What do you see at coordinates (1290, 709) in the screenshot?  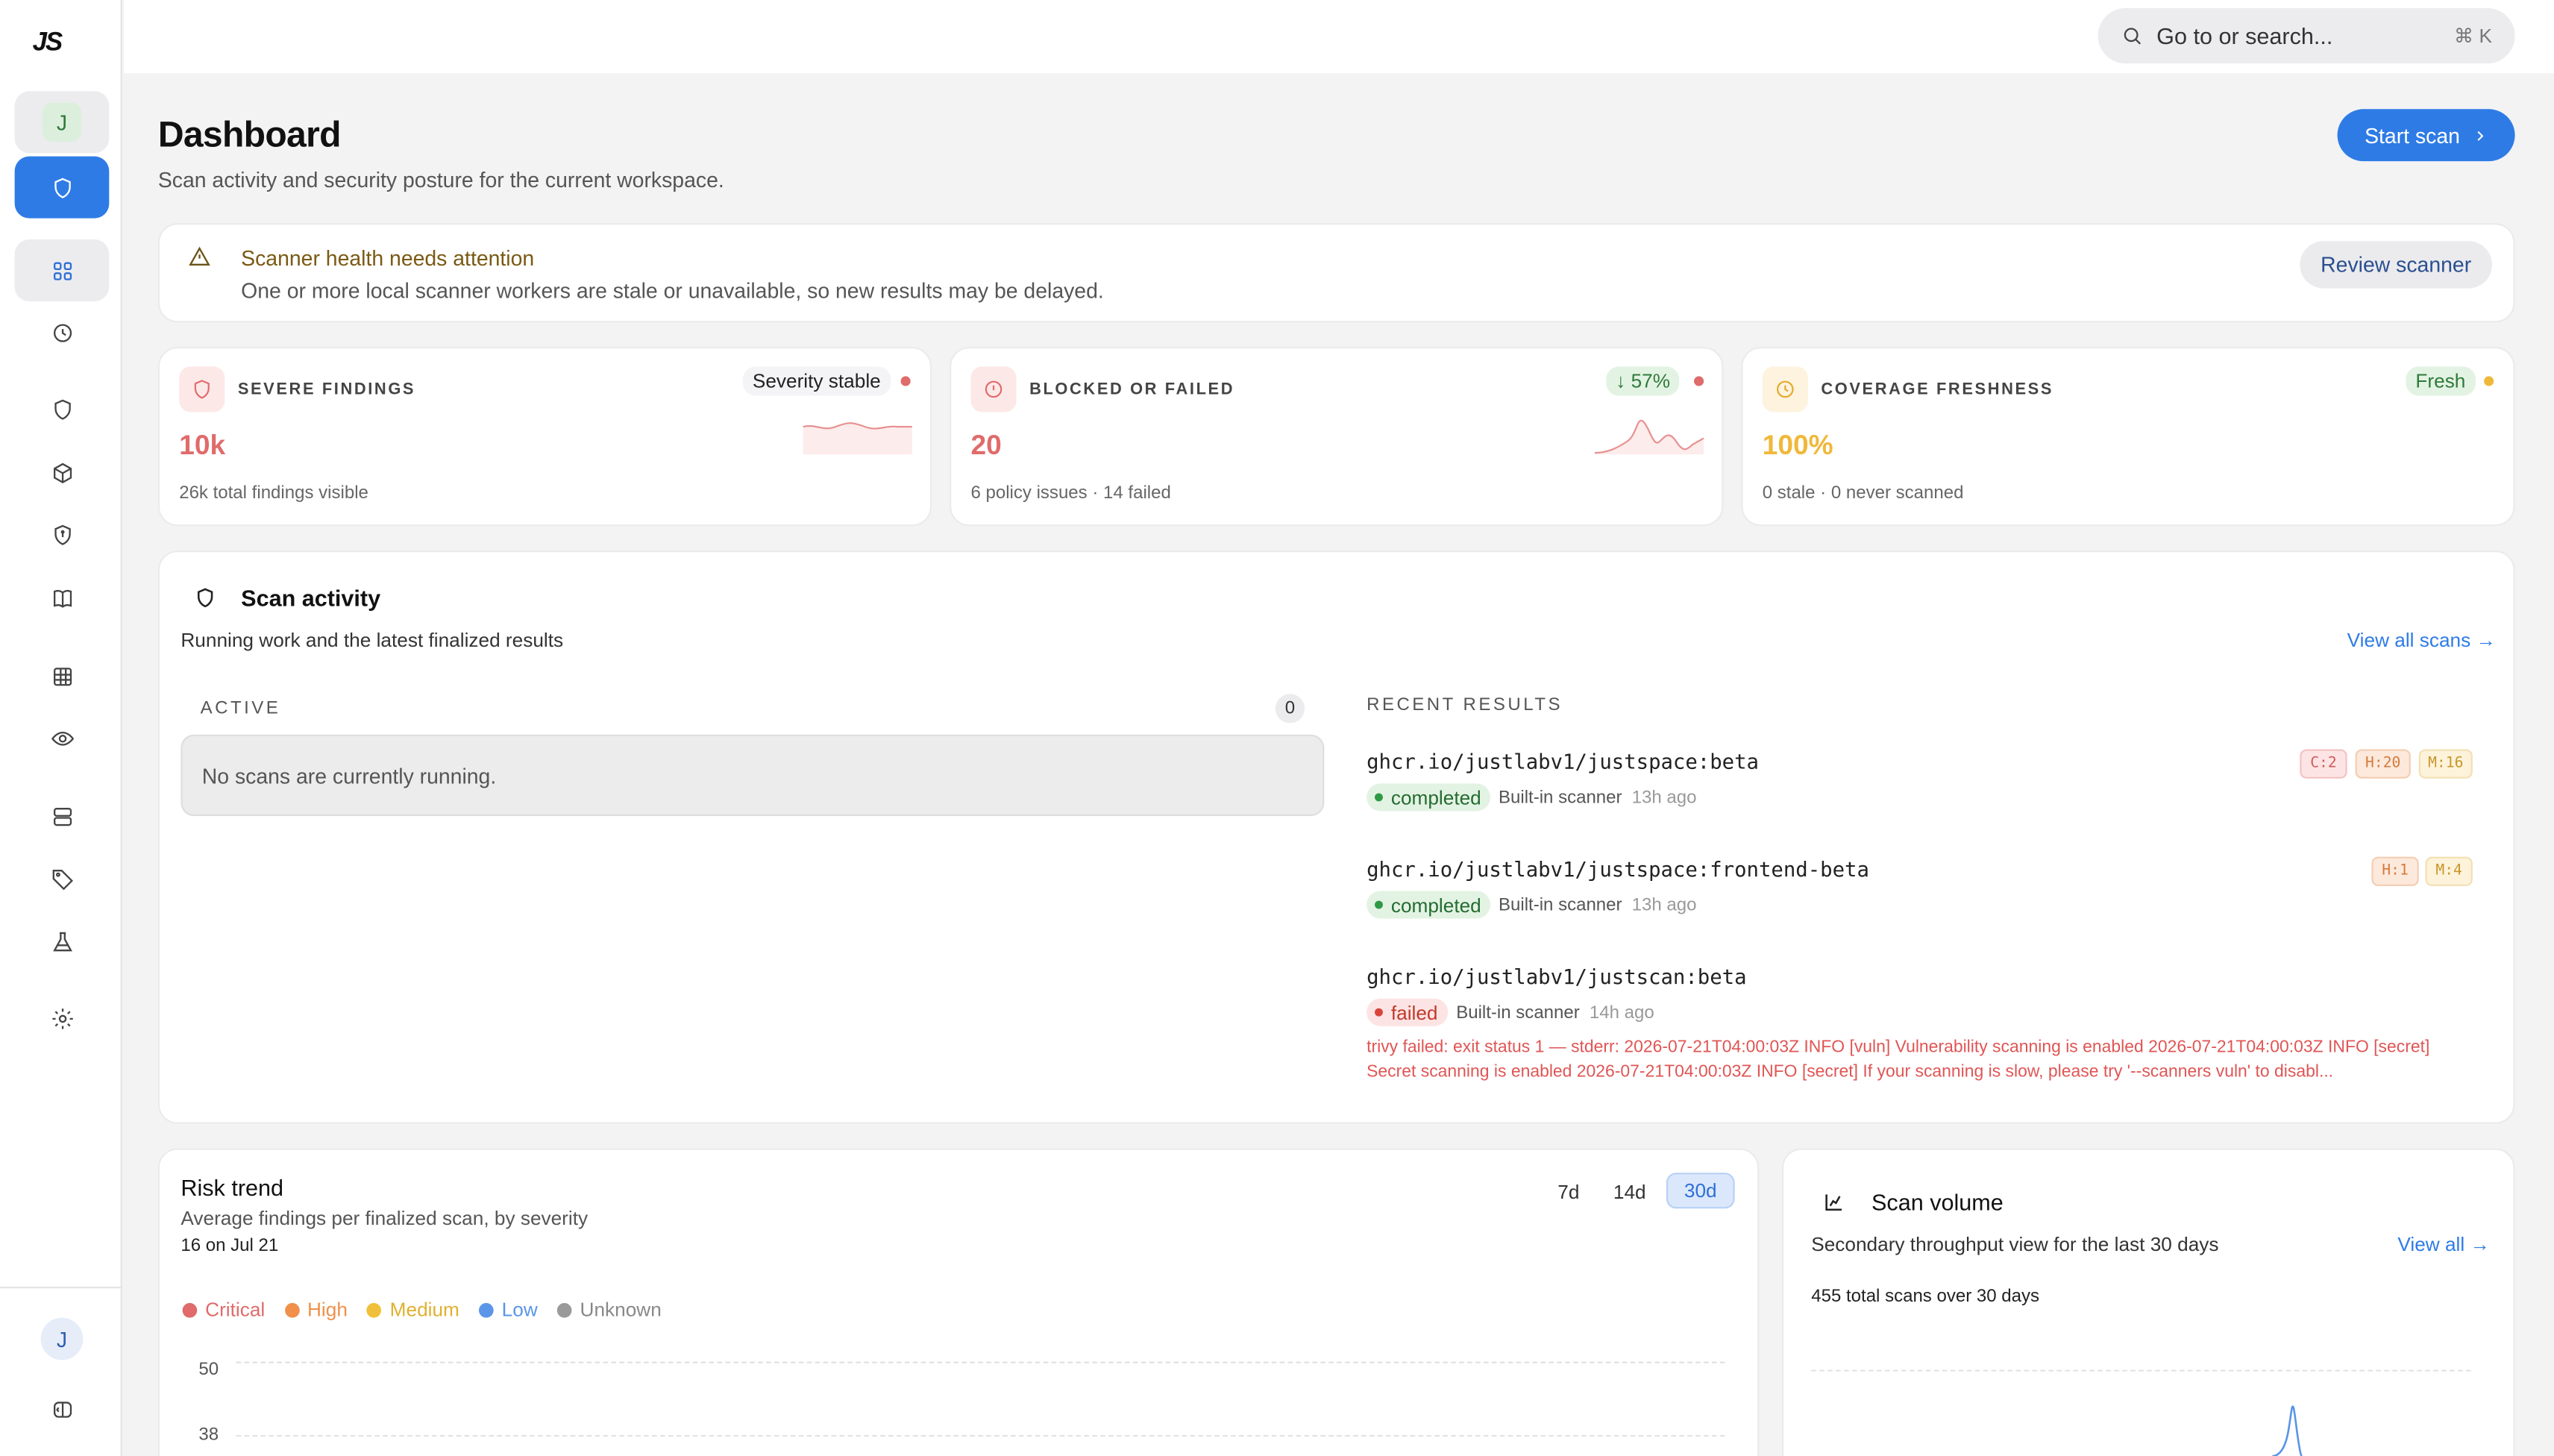 I see `active-count: 0` at bounding box center [1290, 709].